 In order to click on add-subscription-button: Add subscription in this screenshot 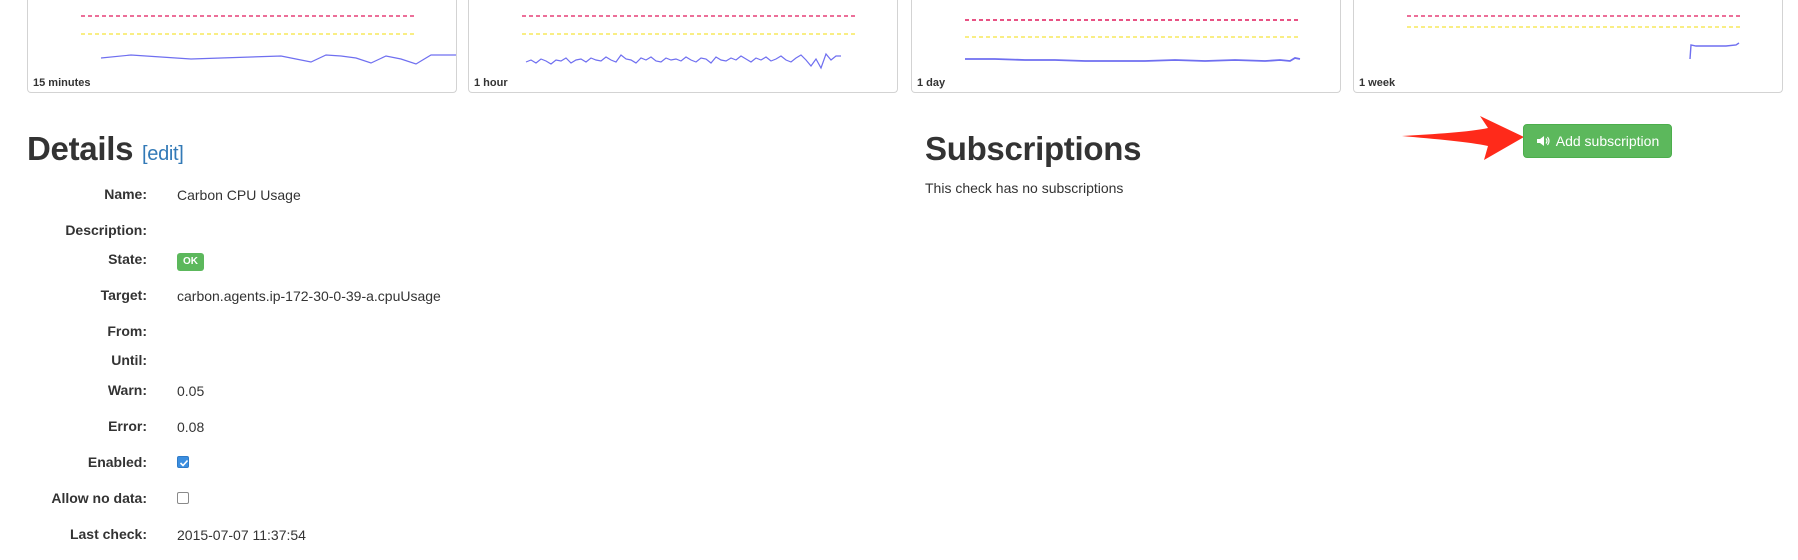, I will do `click(1597, 141)`.